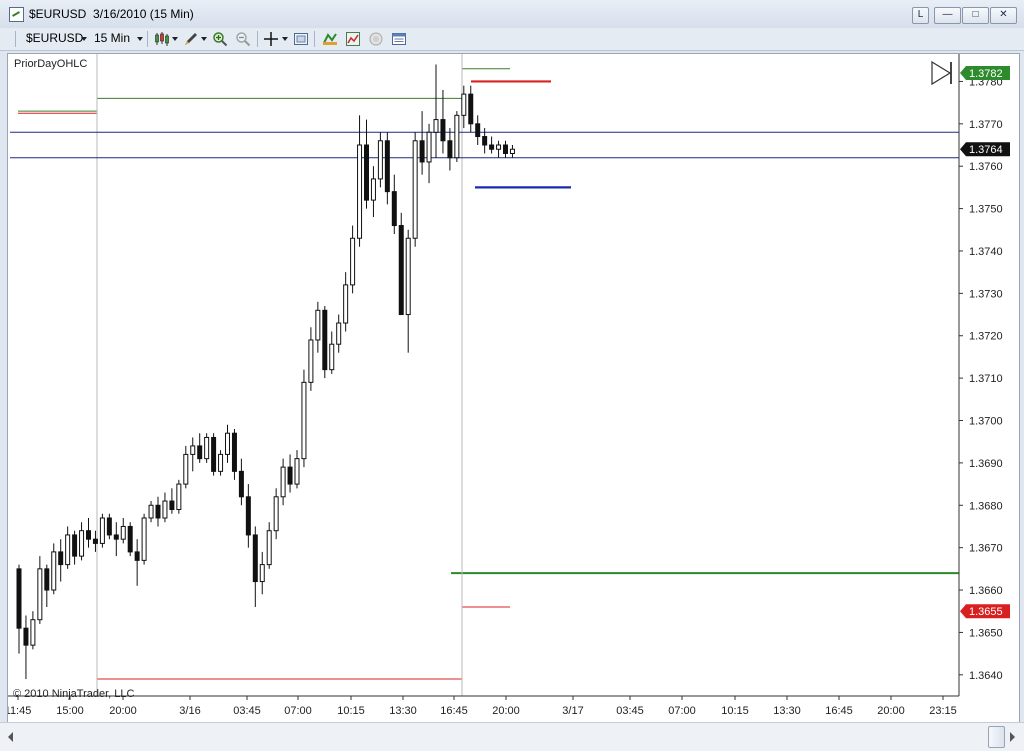 The height and width of the screenshot is (751, 1024). I want to click on chart-trader-icon, so click(376, 39).